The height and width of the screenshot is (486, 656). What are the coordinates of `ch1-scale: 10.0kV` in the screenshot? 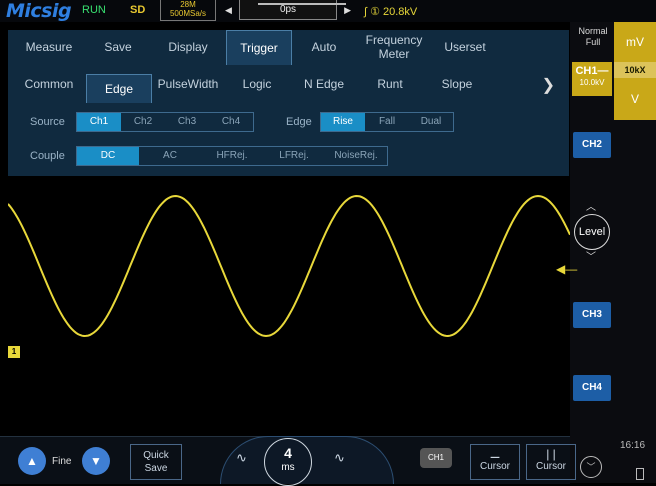 It's located at (592, 82).